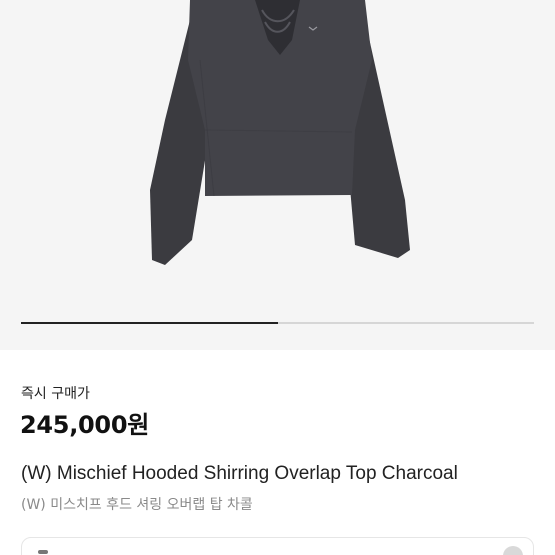 This screenshot has width=555, height=555. I want to click on gallery-progress-track, so click(277, 323).